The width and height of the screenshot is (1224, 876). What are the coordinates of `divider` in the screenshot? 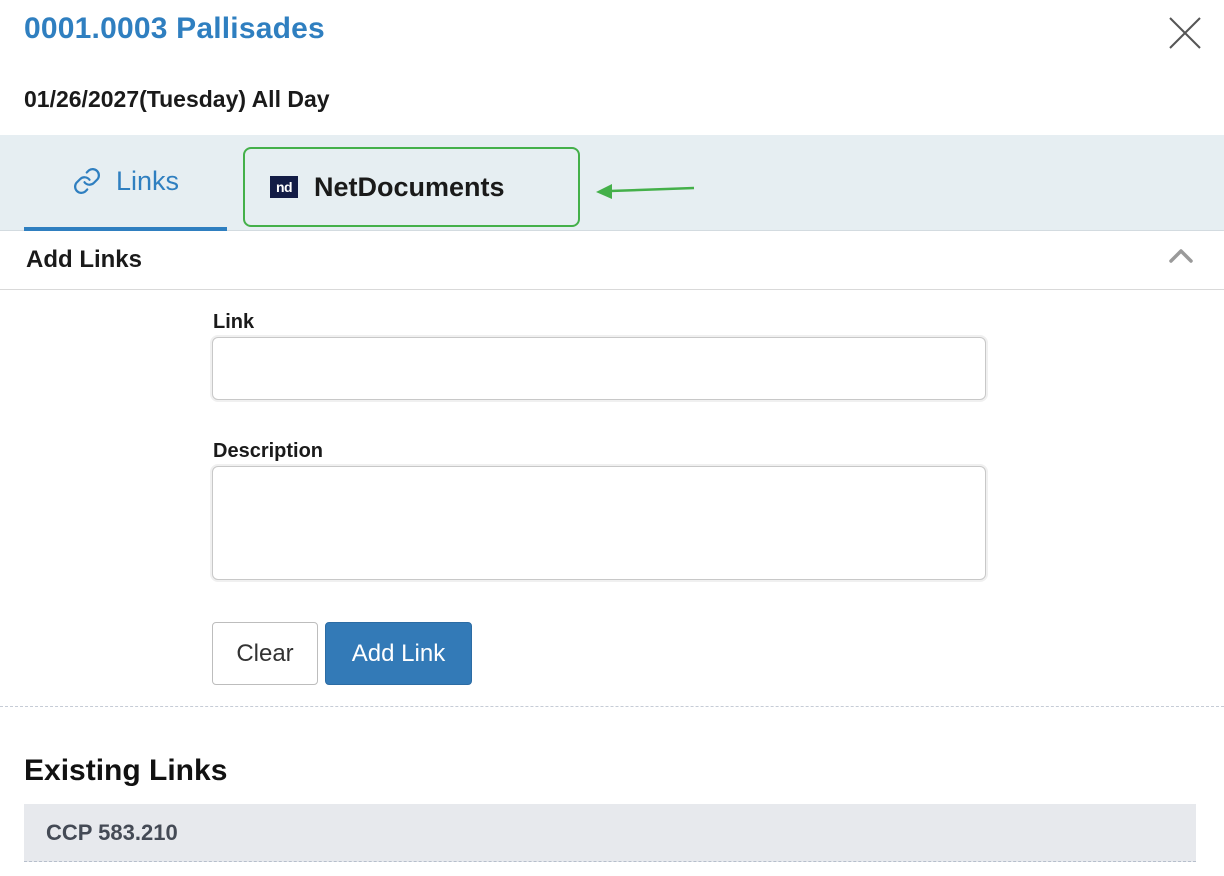 It's located at (612, 706).